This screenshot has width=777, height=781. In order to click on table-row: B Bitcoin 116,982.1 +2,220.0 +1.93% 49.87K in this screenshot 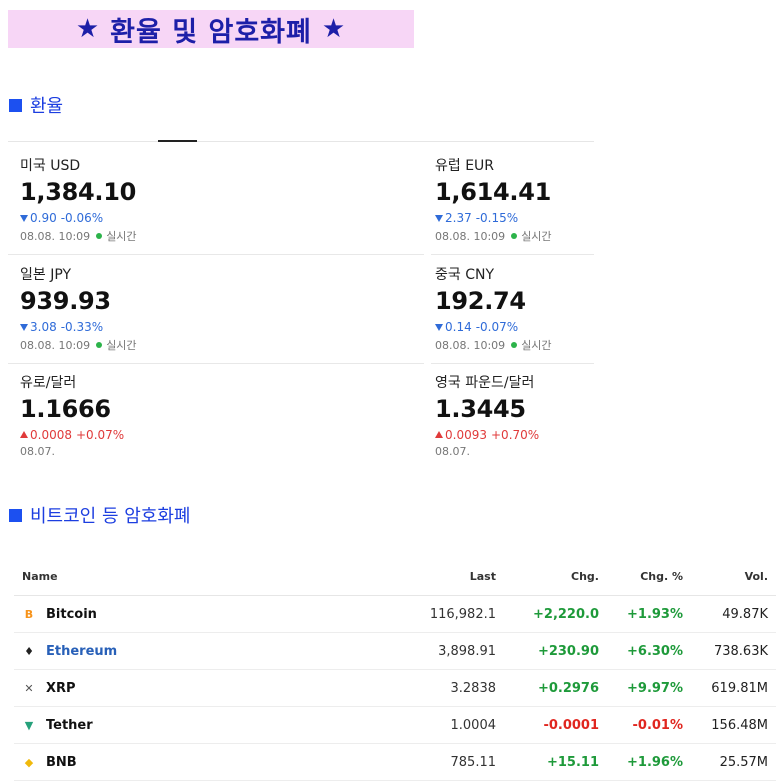, I will do `click(395, 614)`.